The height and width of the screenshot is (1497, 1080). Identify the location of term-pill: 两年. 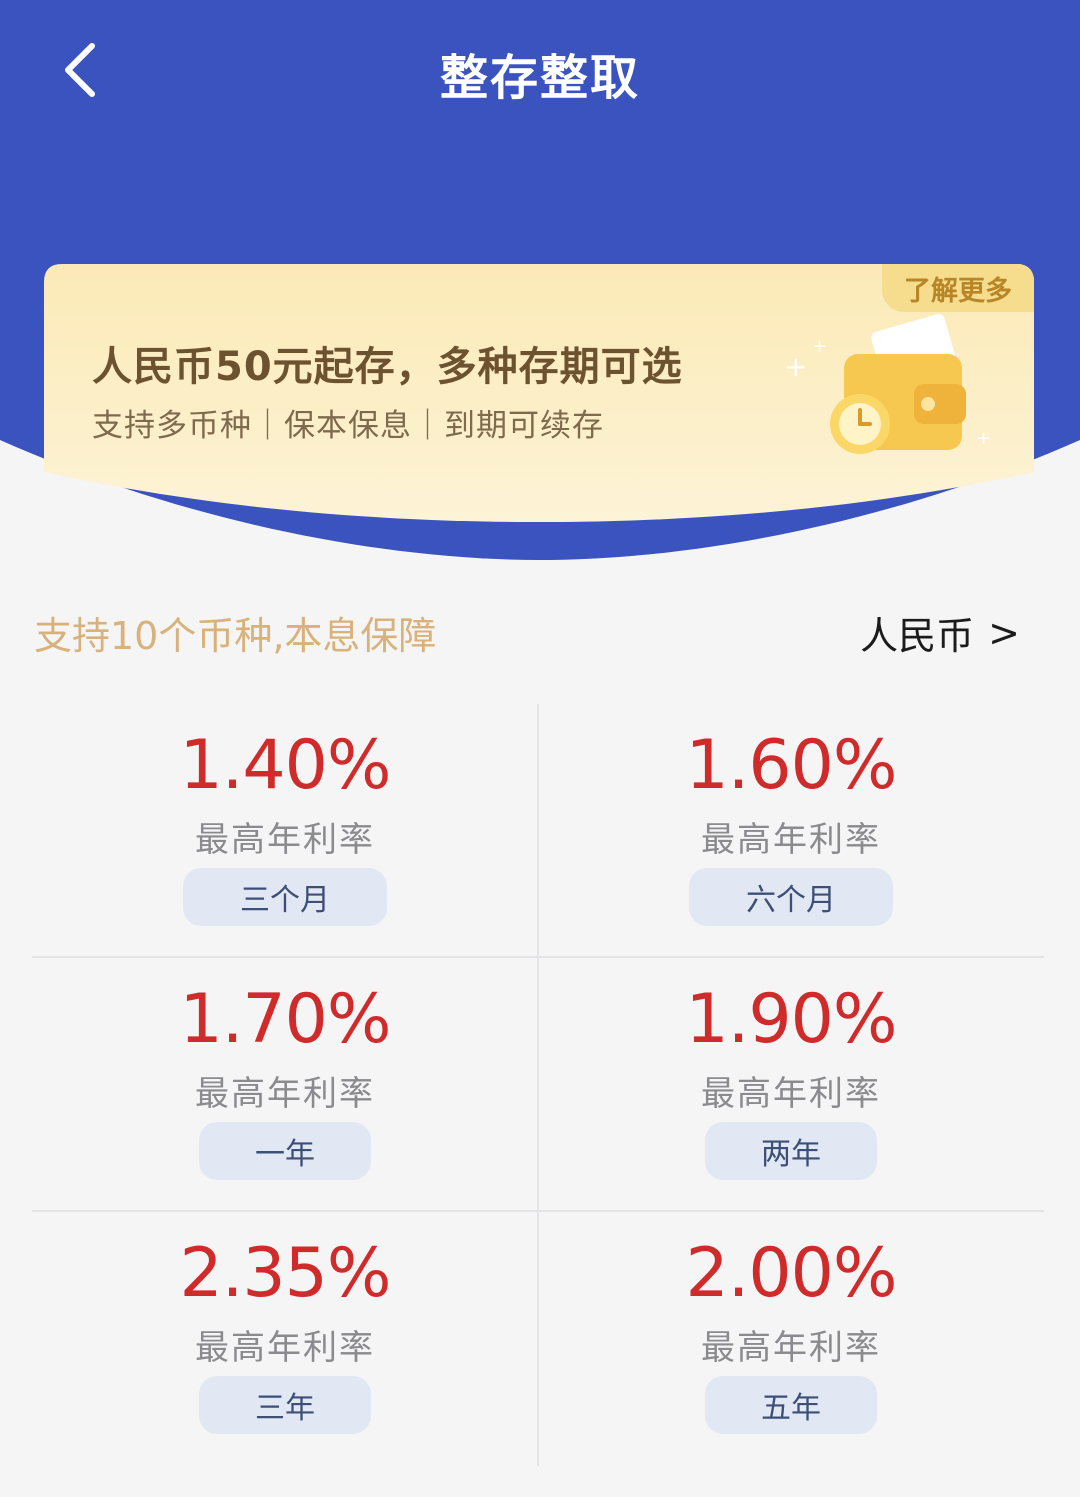
(791, 1151).